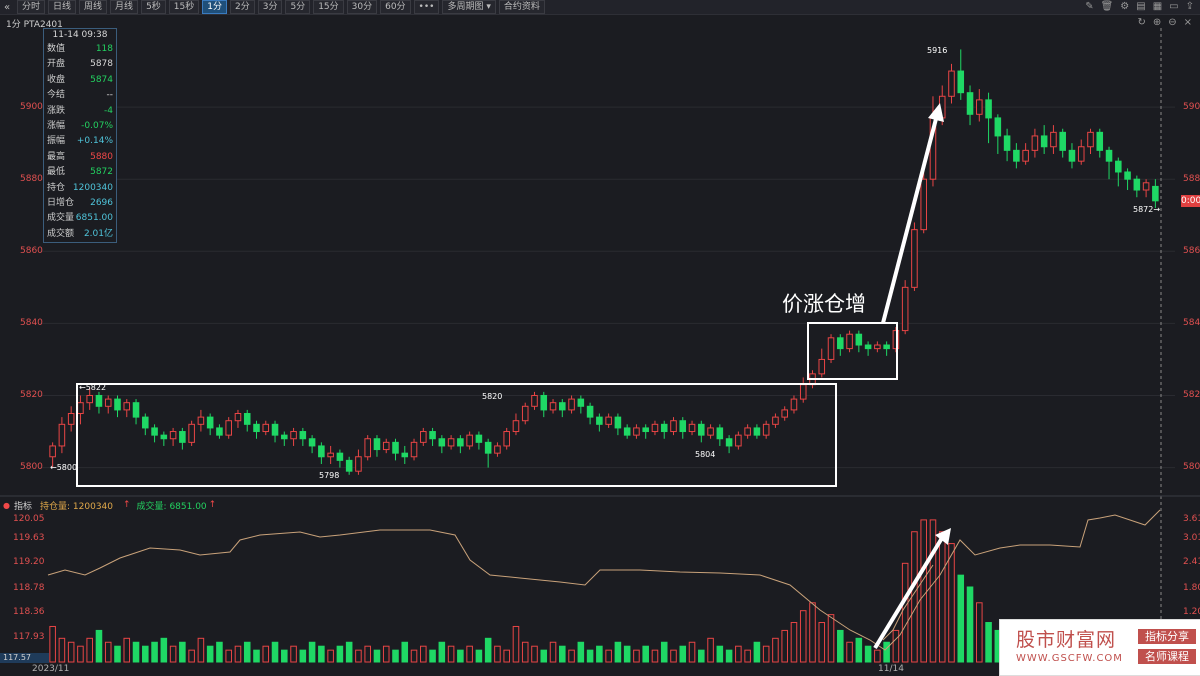 This screenshot has height=676, width=1200. Describe the element at coordinates (94, 141) in the screenshot. I see `data-window-value: +0.14%` at that location.